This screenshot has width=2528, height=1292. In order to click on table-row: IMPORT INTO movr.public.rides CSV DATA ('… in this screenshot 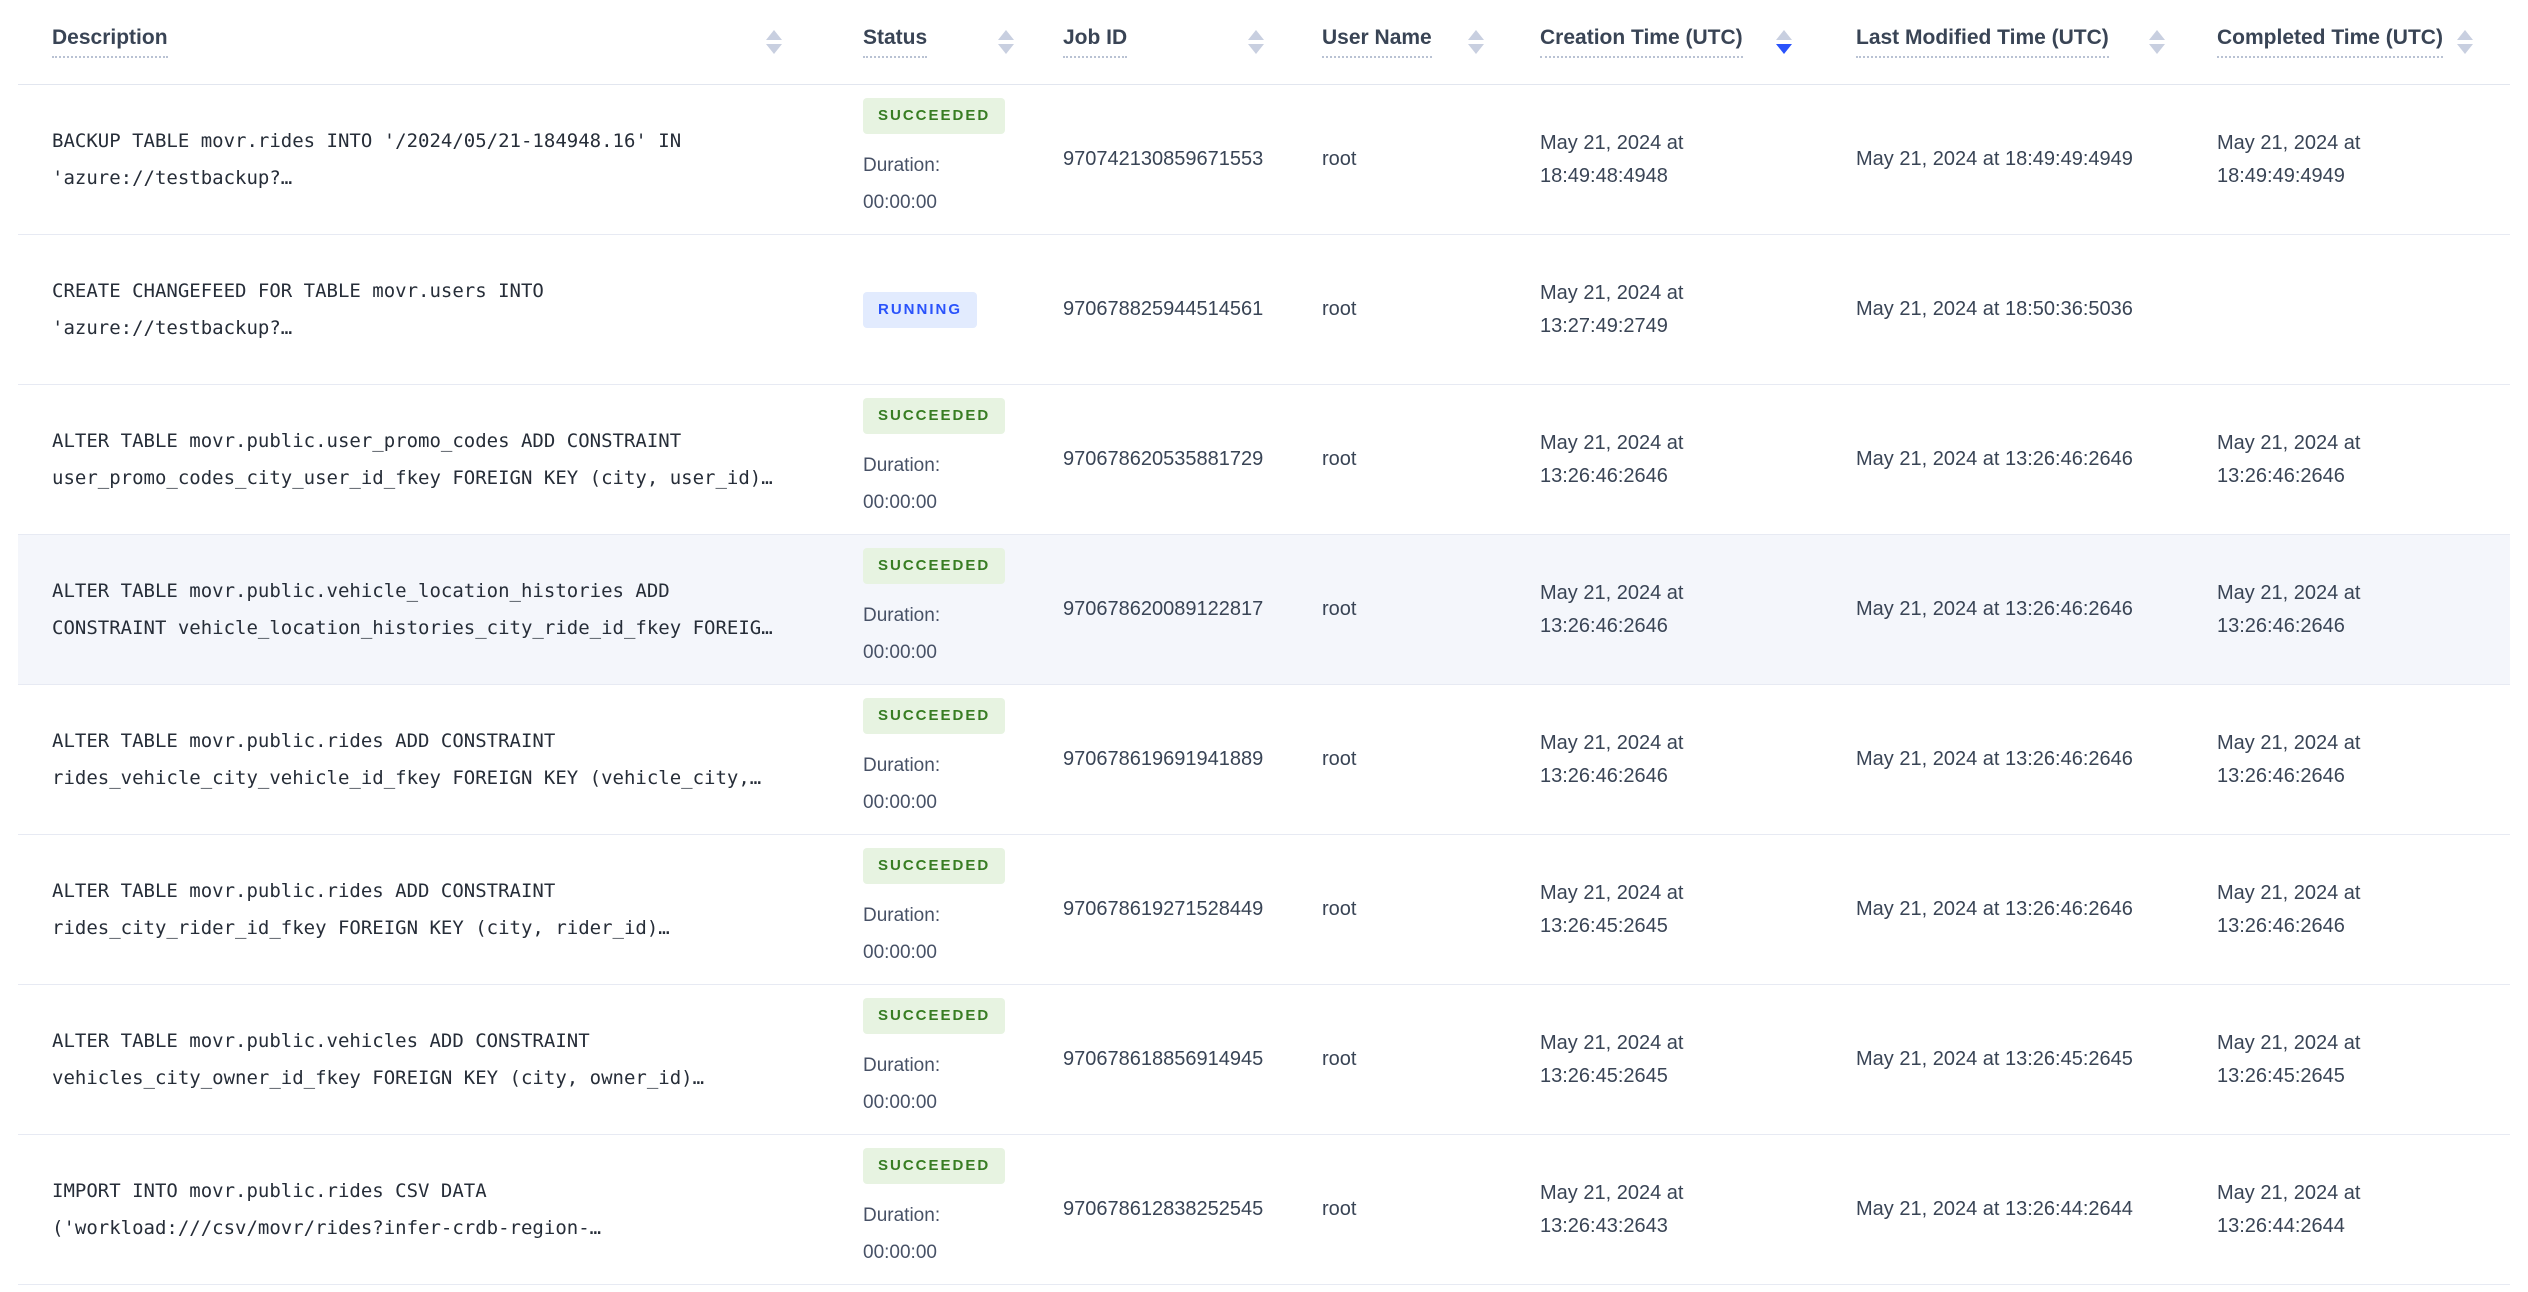, I will do `click(1264, 1210)`.